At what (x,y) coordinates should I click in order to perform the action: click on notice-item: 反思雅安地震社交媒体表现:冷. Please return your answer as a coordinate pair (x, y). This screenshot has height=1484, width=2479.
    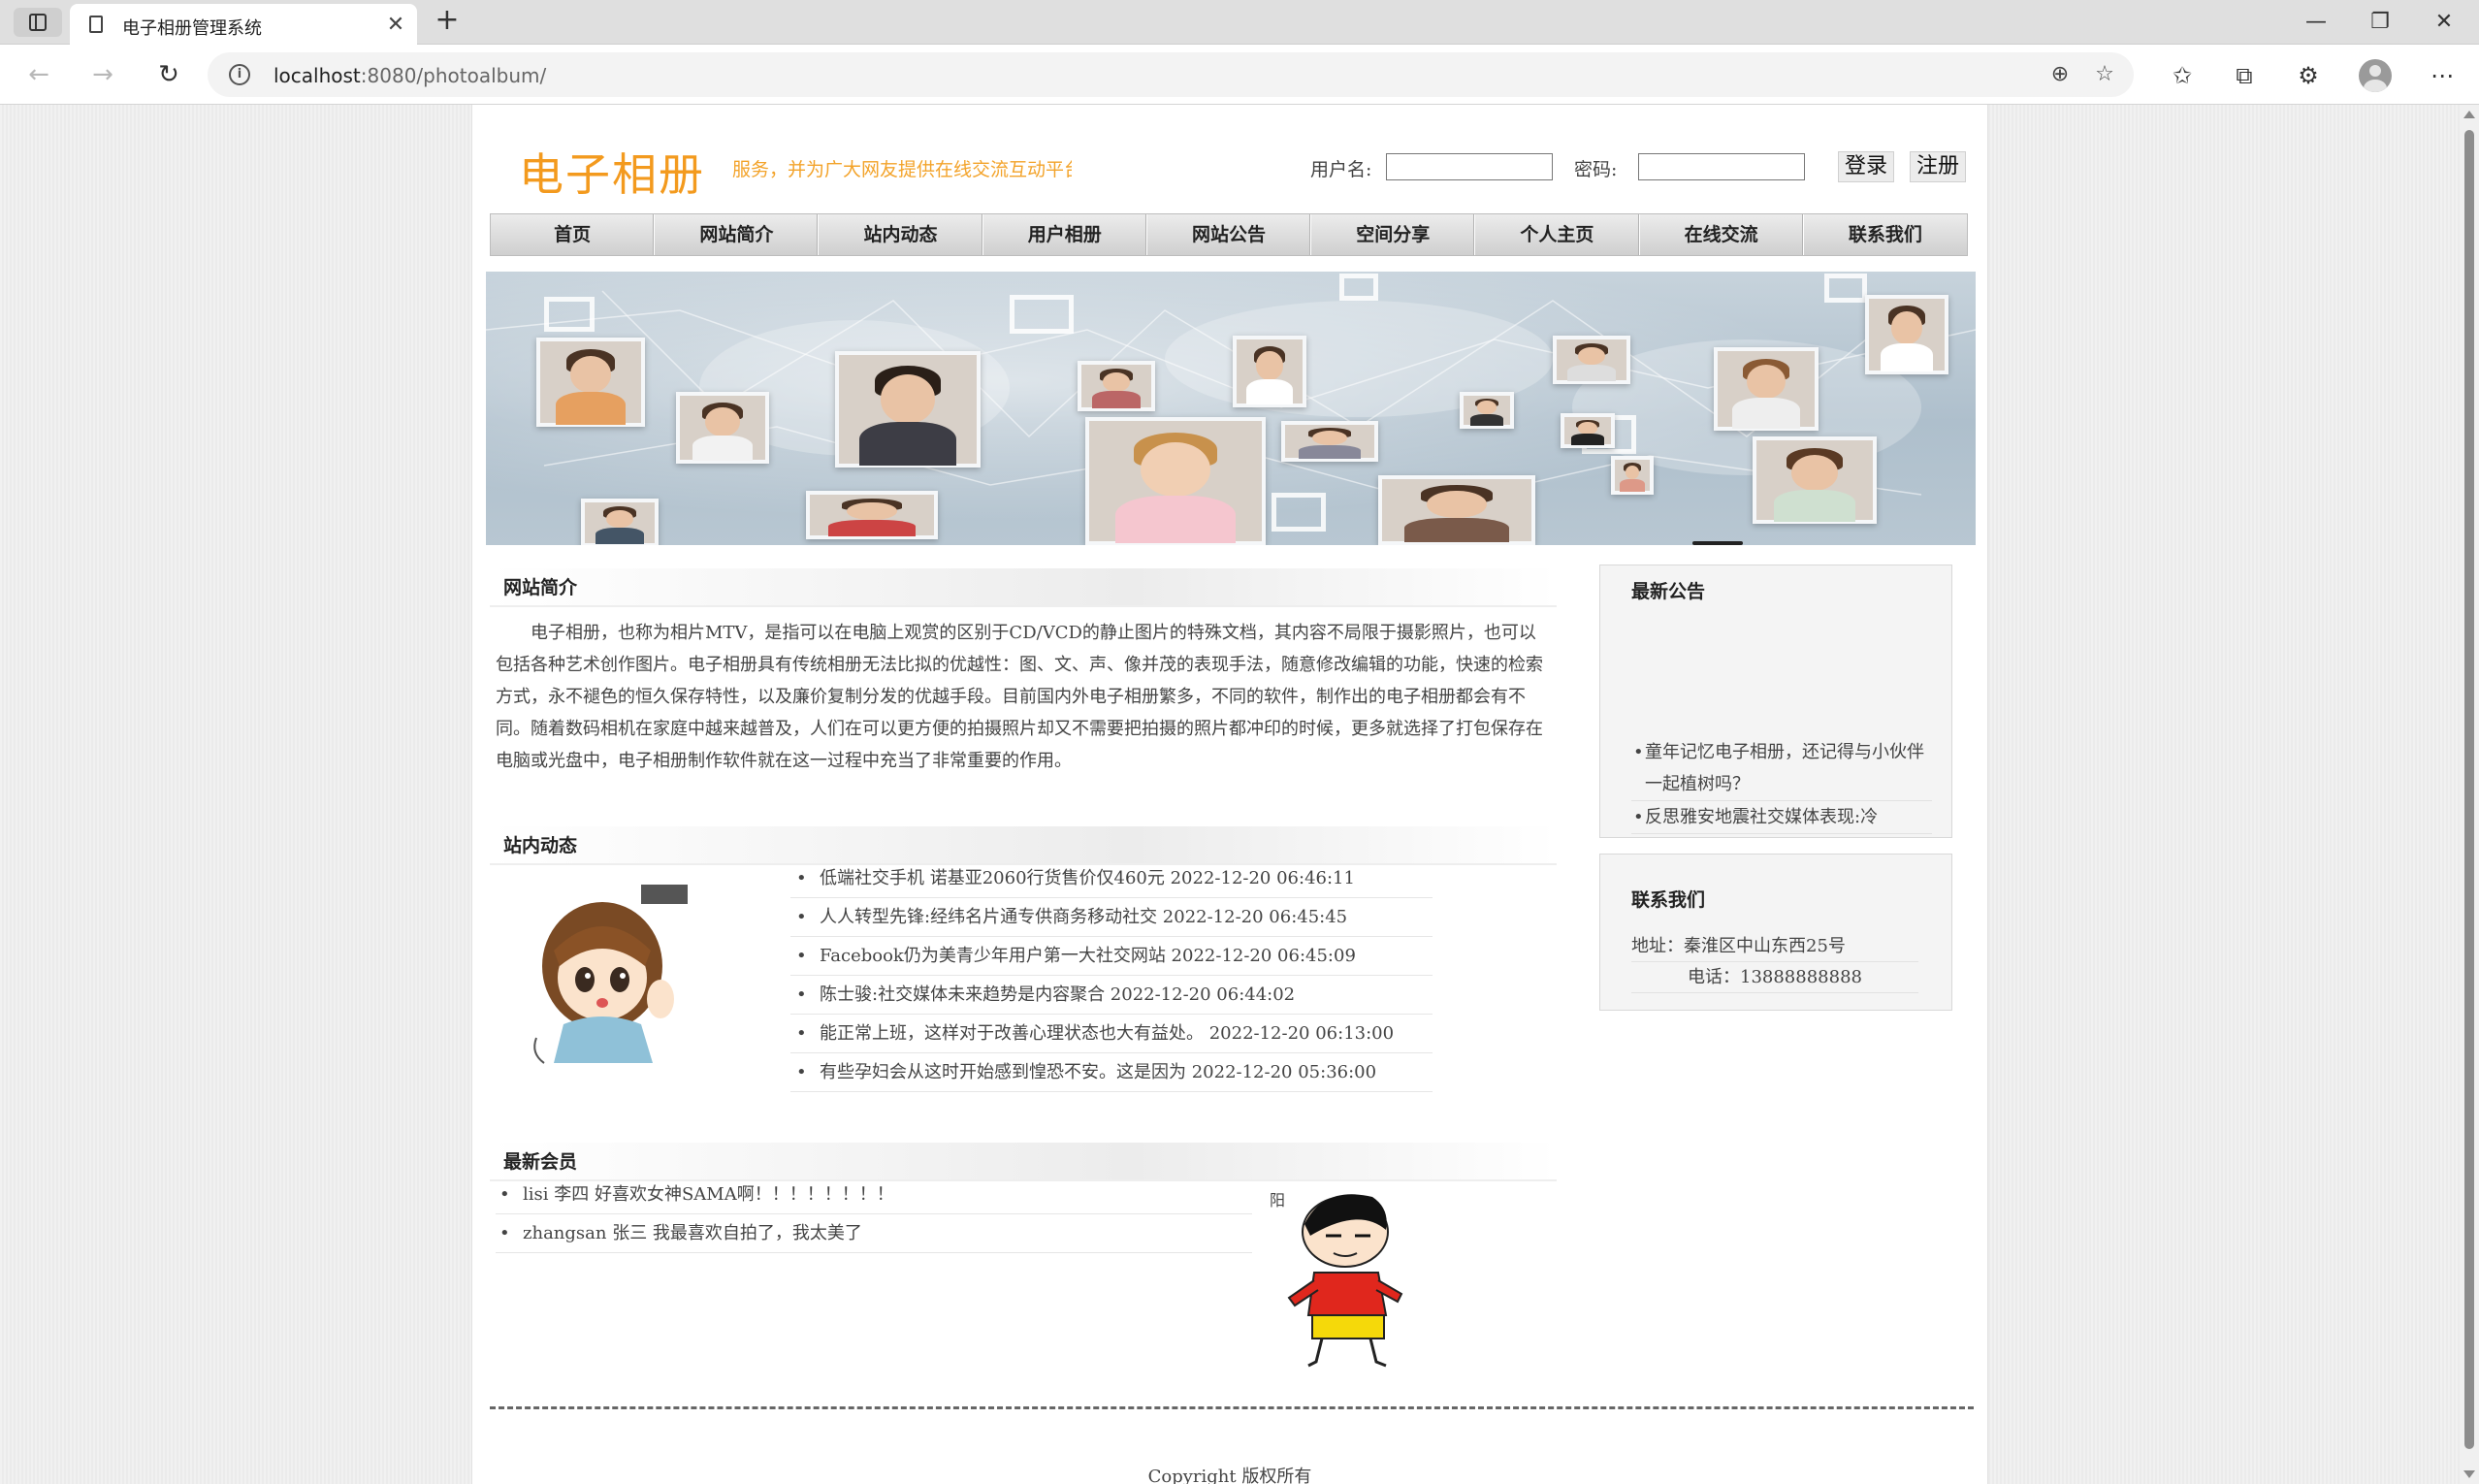
    Looking at the image, I should click on (1781, 817).